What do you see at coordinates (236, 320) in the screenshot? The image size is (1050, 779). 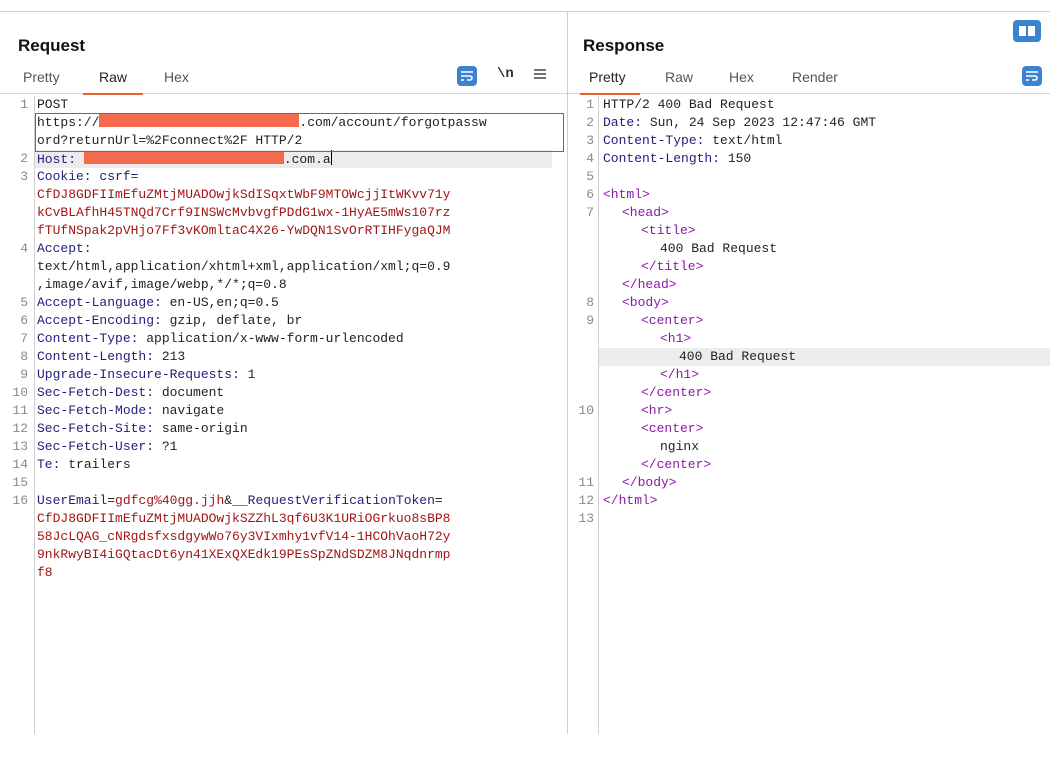 I see `header-value: gzip, deflate, br` at bounding box center [236, 320].